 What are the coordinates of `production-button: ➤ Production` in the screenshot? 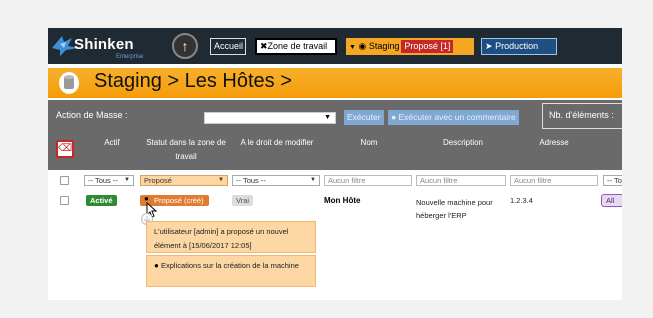 It's located at (519, 46).